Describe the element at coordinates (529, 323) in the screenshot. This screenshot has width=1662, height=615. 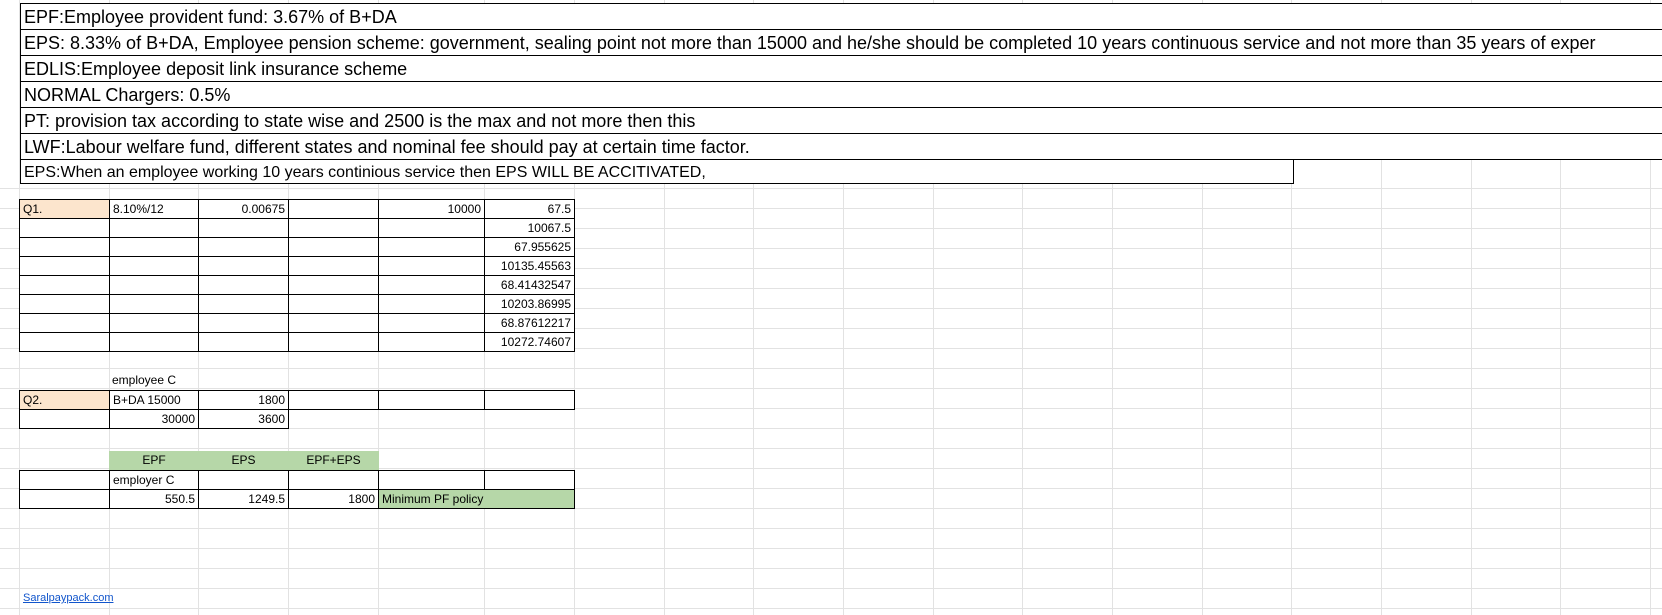
I see `q1-result: 68.87612217` at that location.